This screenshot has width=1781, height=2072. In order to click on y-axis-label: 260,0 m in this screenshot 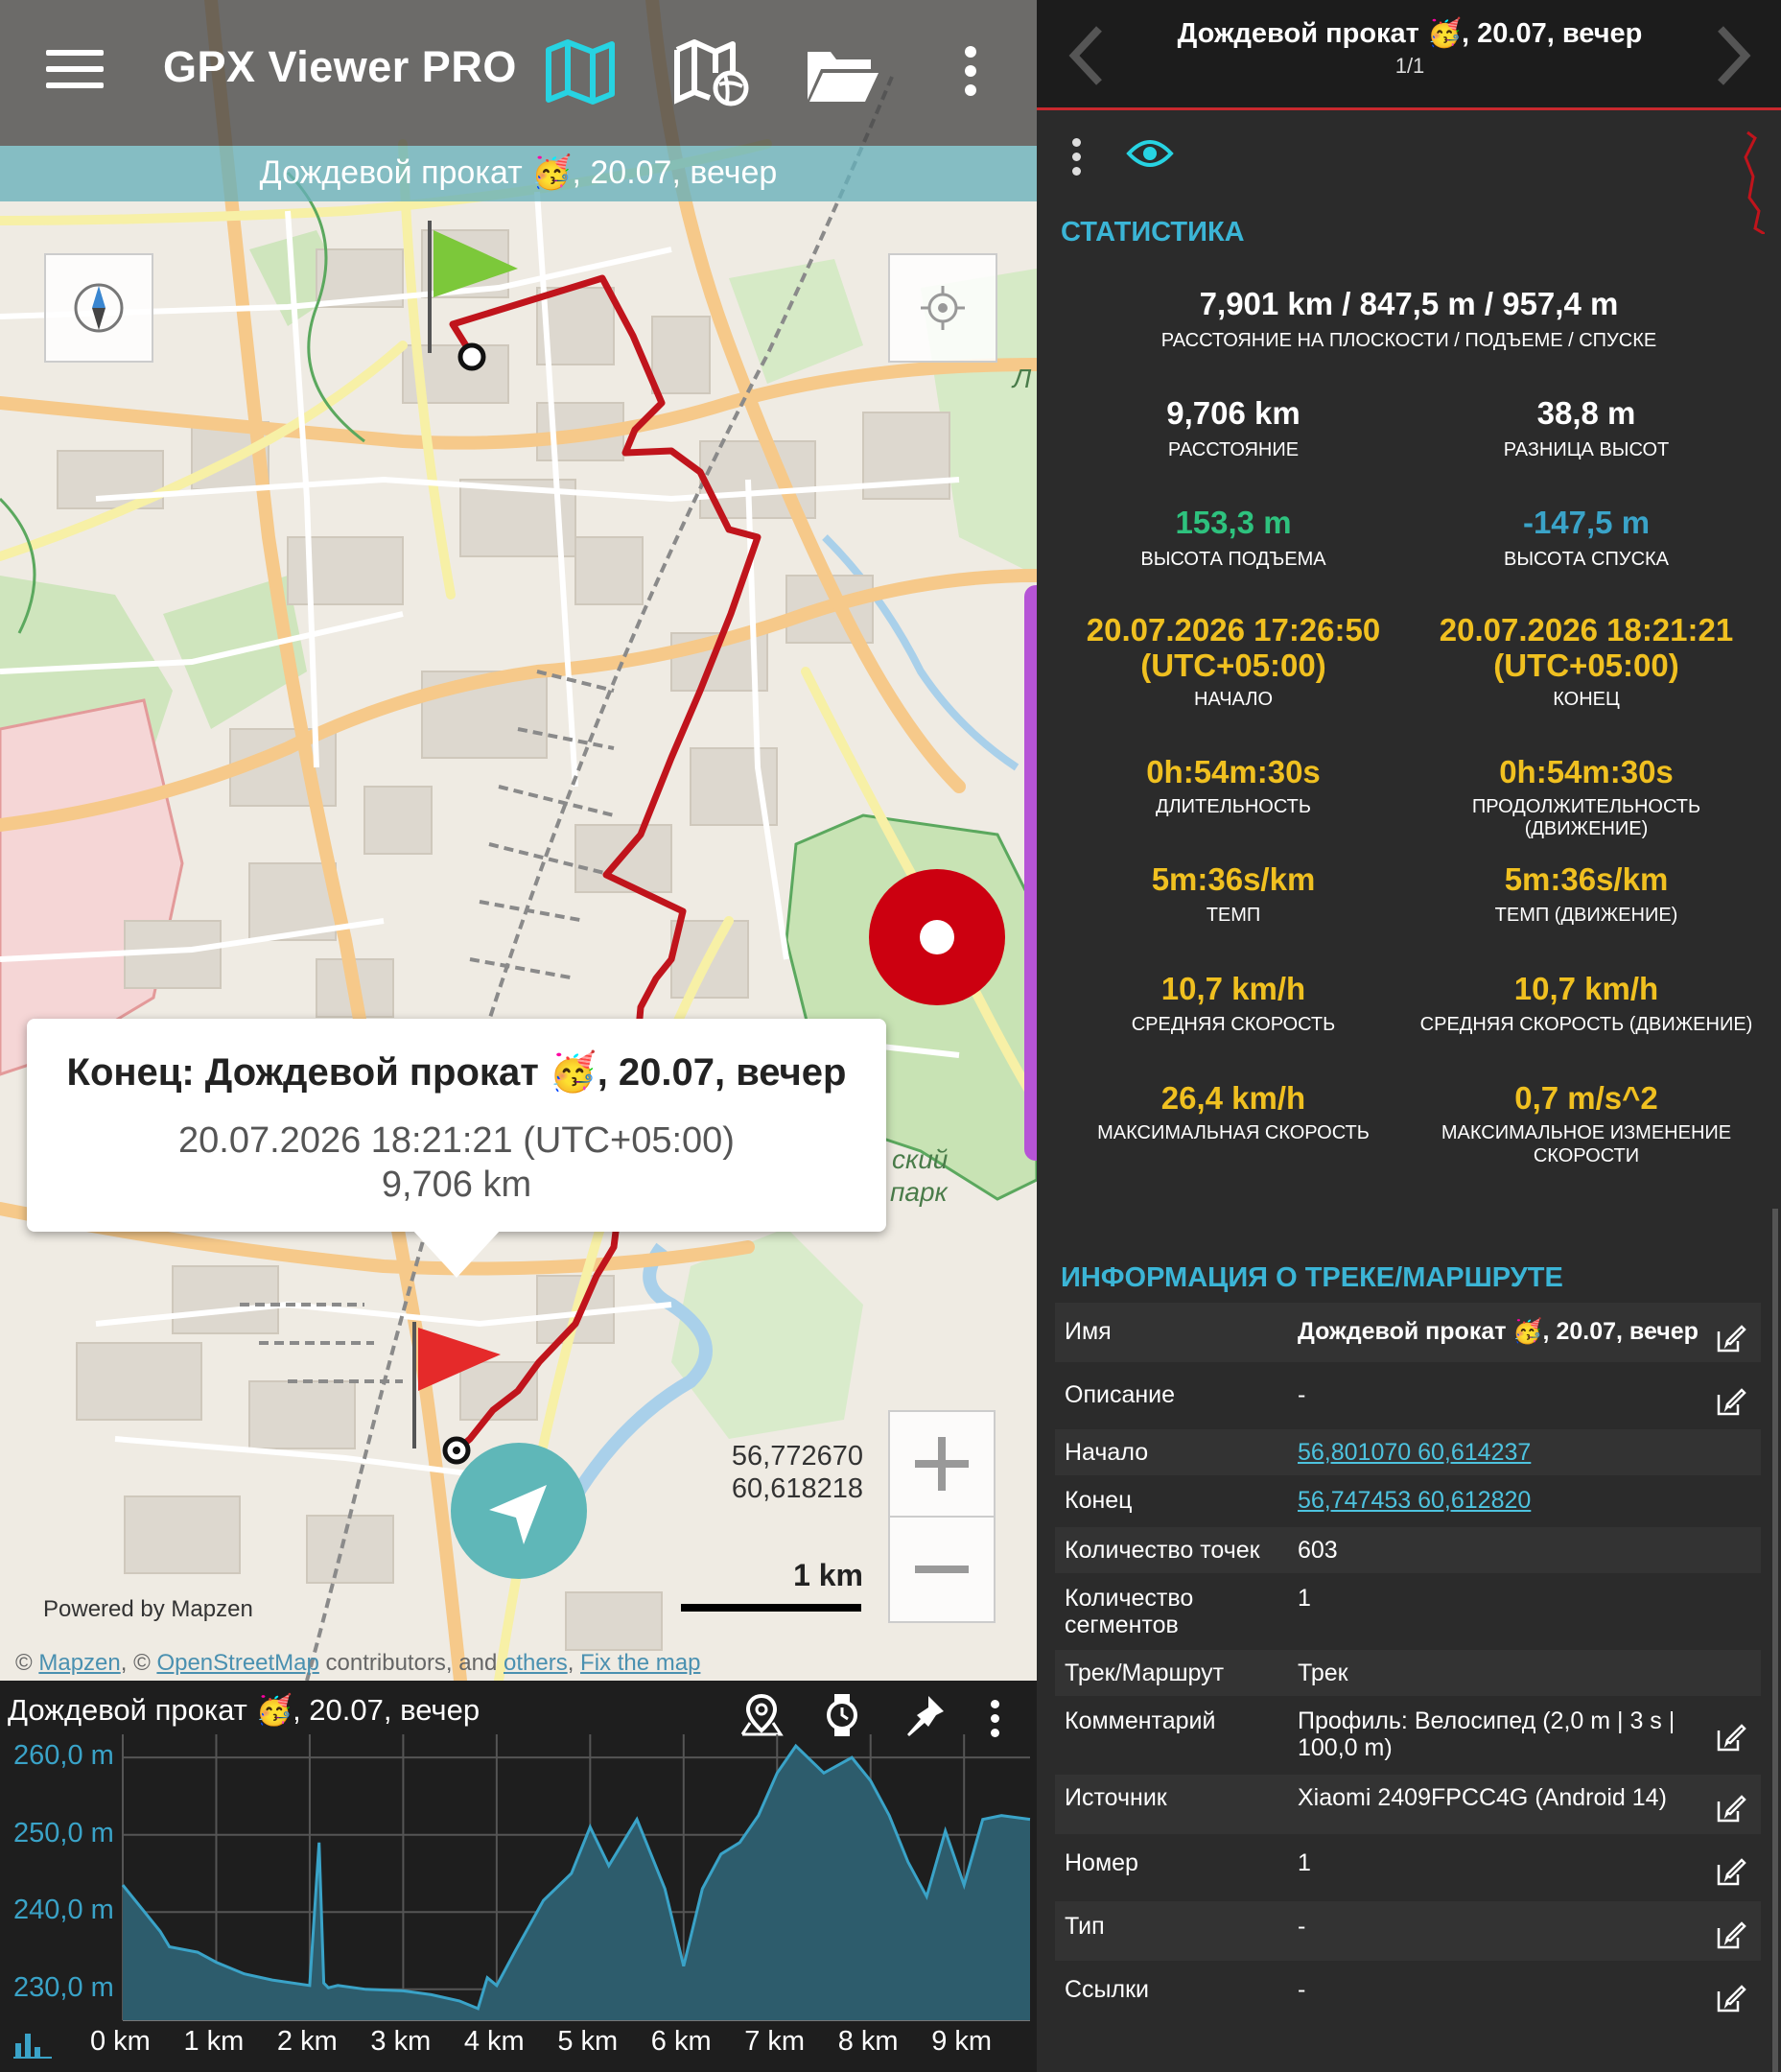, I will do `click(63, 1756)`.